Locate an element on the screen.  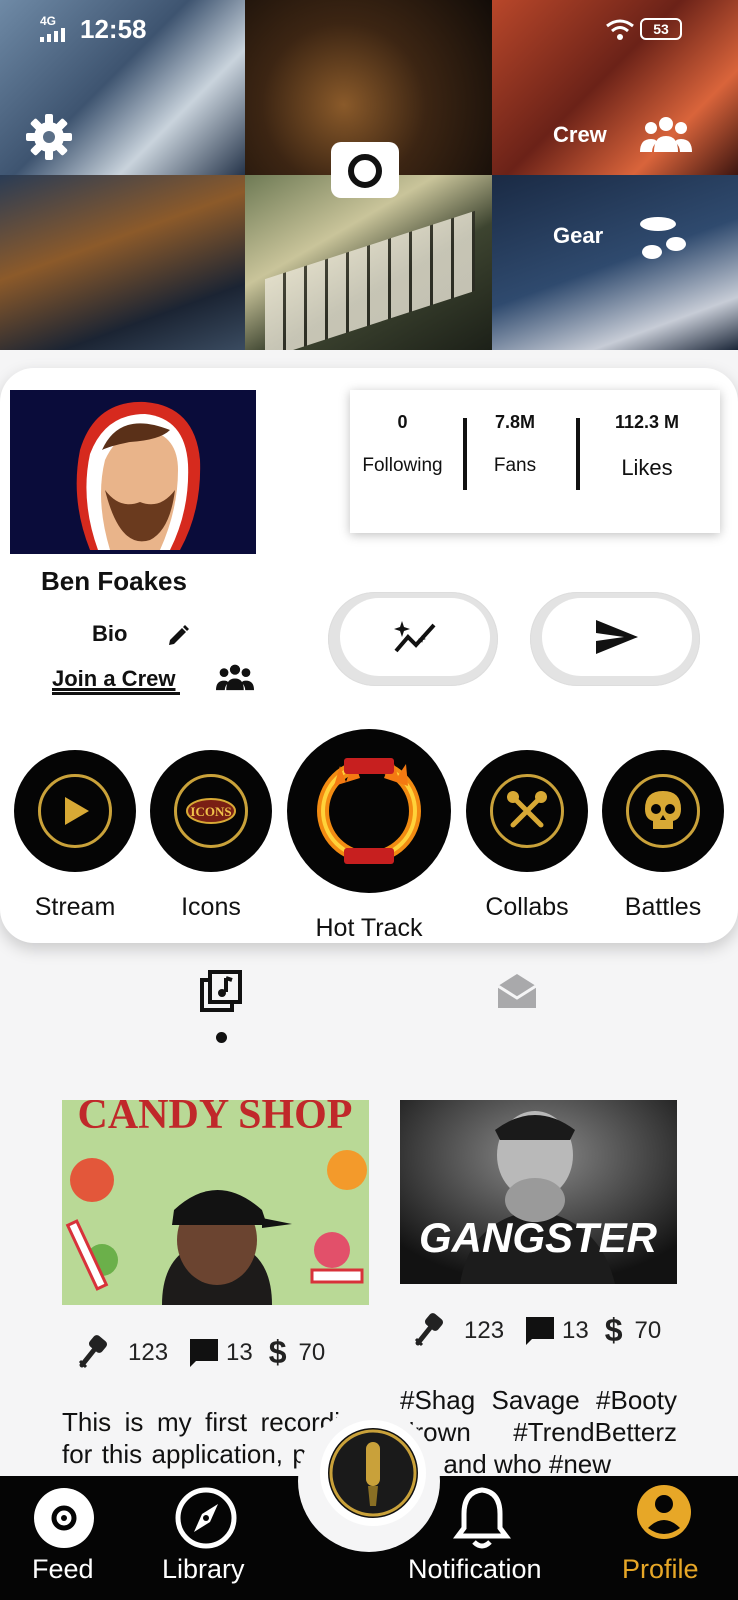
status-time: 12:58 is located at coordinates (113, 29).